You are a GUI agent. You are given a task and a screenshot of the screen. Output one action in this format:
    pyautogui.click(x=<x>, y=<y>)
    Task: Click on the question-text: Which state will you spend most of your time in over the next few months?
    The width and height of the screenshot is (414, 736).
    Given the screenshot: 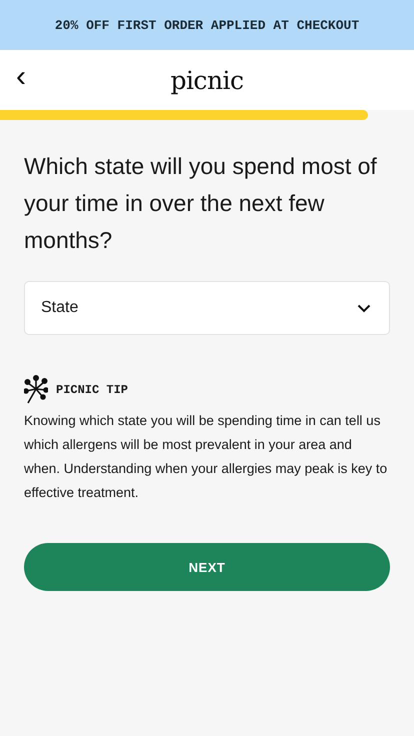 What is the action you would take?
    pyautogui.click(x=201, y=203)
    